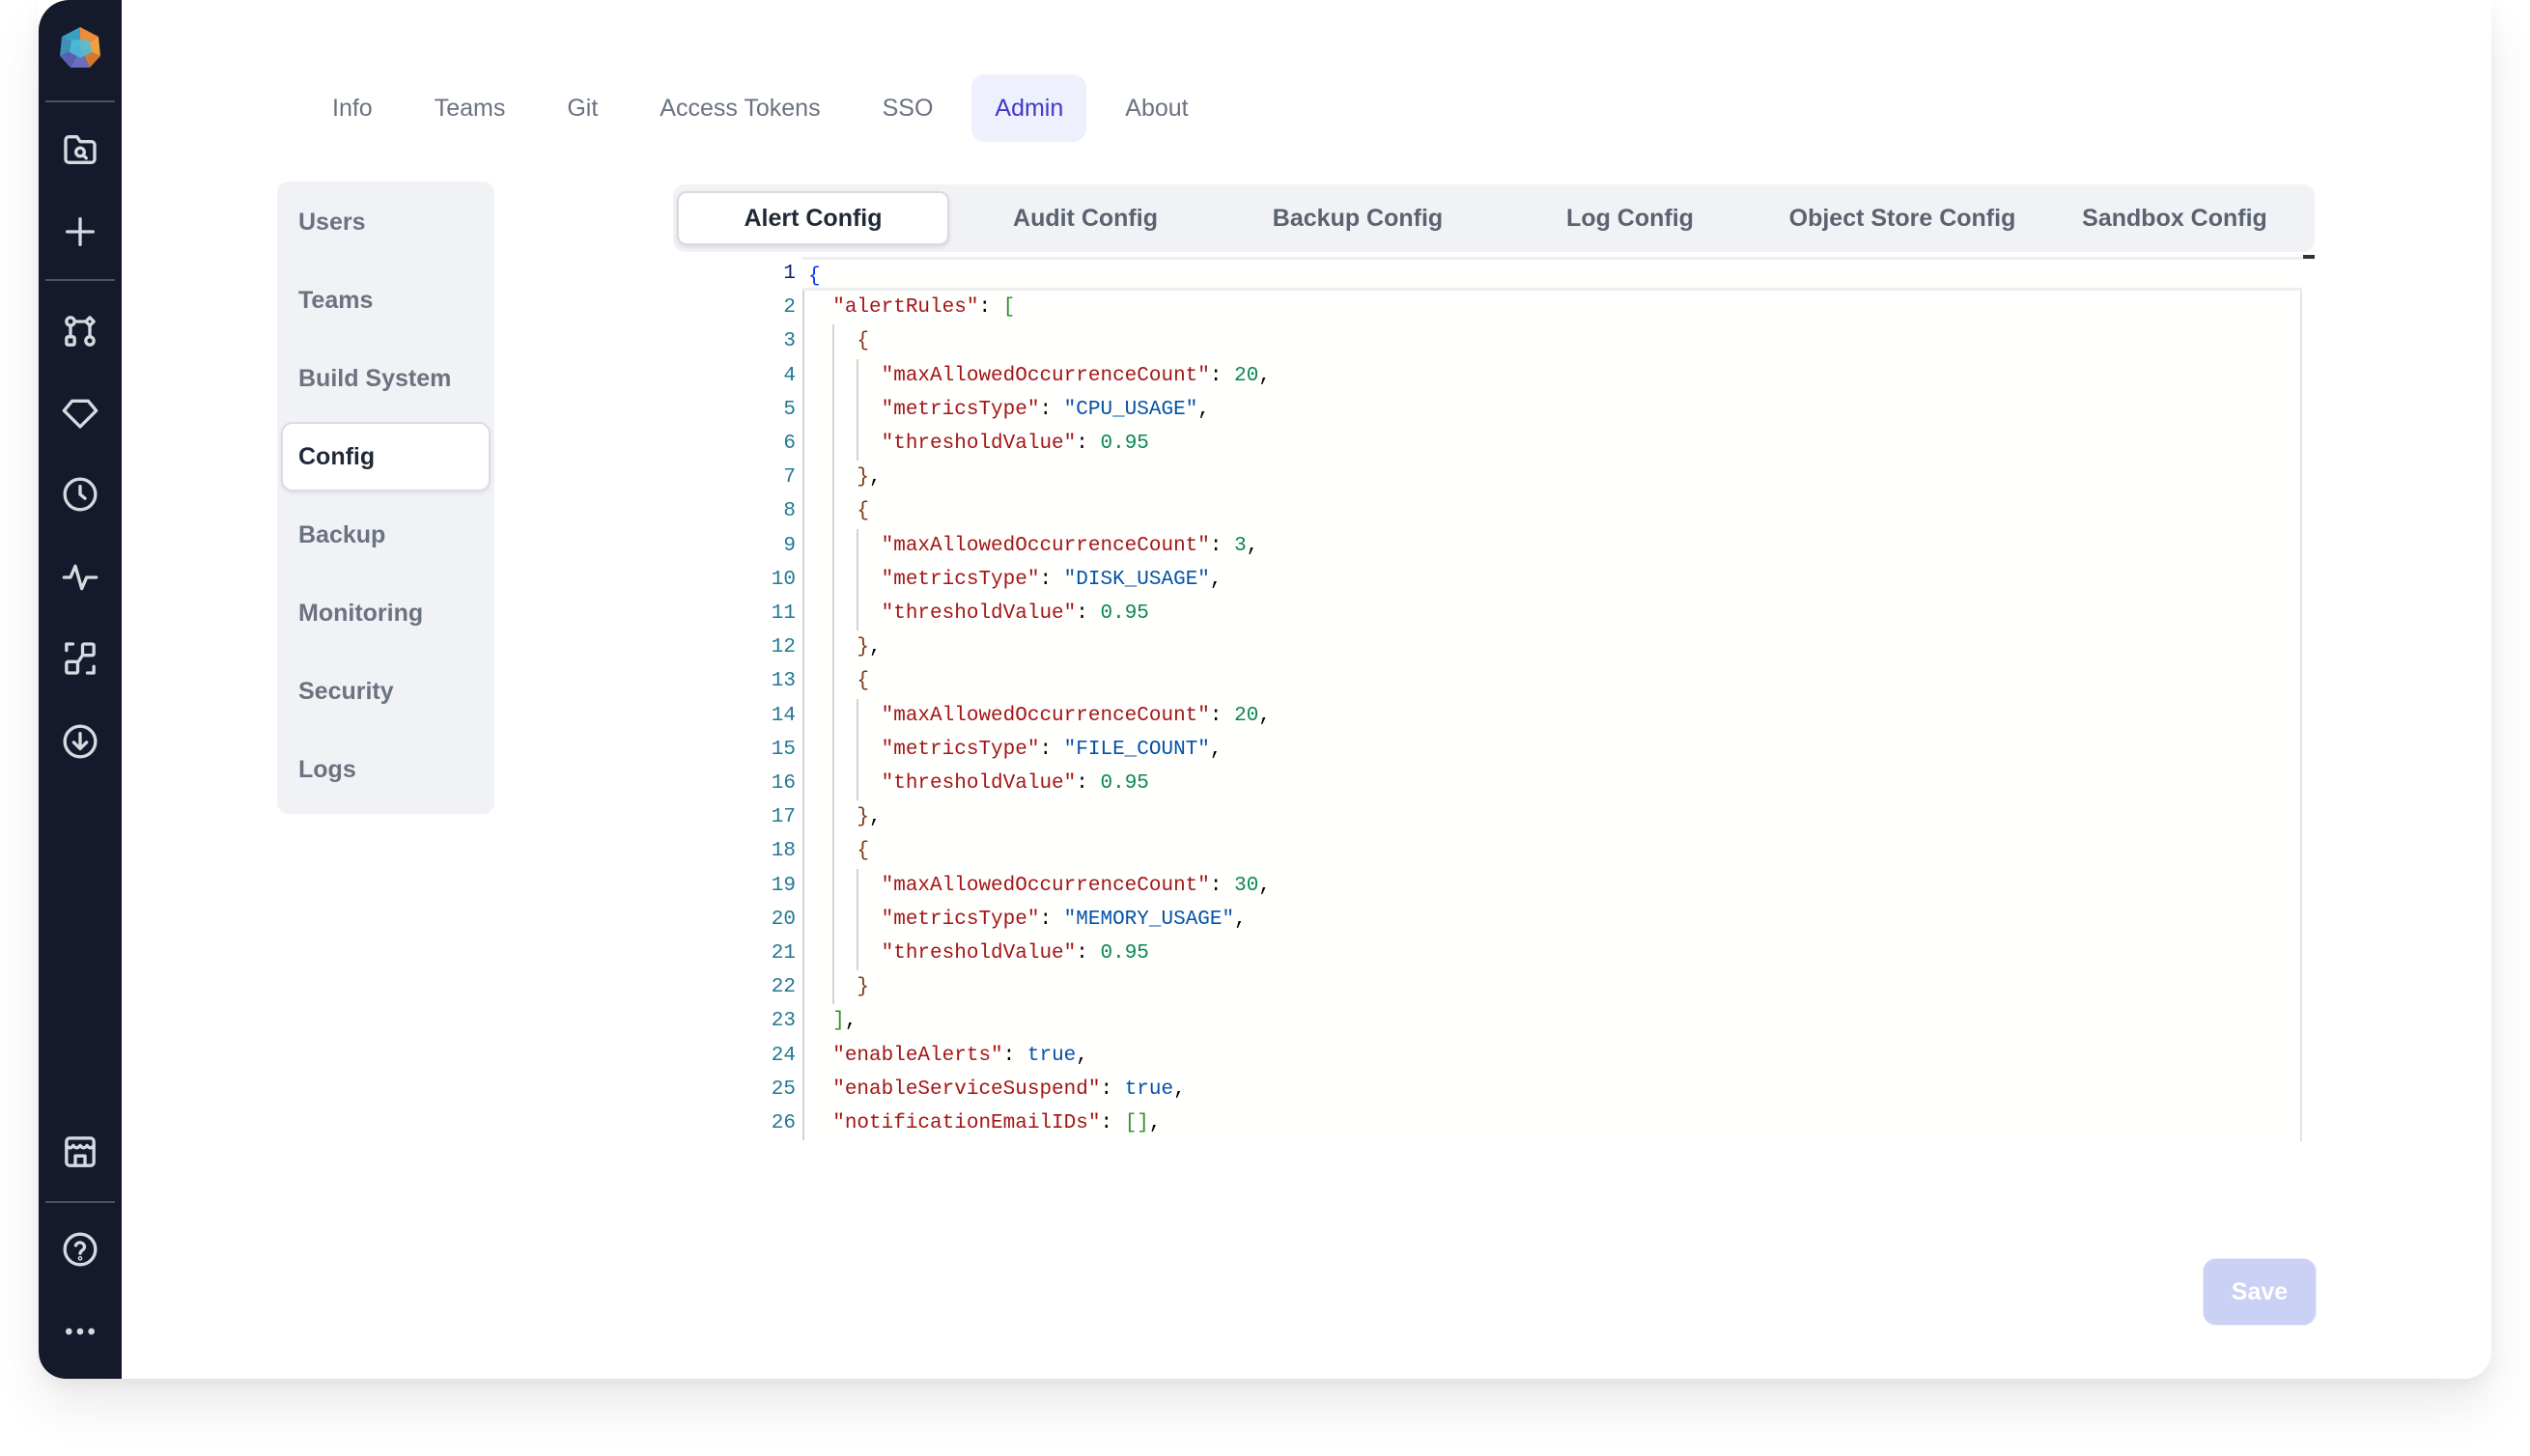 The image size is (2530, 1456). What do you see at coordinates (1508, 784) in the screenshot?
I see `editor-line: 16 "thresholdValue": 0.95` at bounding box center [1508, 784].